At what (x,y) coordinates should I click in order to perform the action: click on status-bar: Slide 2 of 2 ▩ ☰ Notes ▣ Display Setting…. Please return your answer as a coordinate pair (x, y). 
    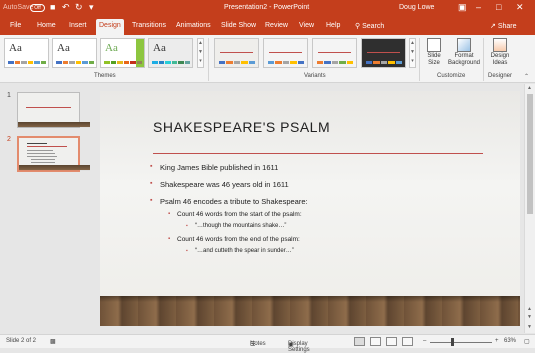
    Looking at the image, I should click on (267, 343).